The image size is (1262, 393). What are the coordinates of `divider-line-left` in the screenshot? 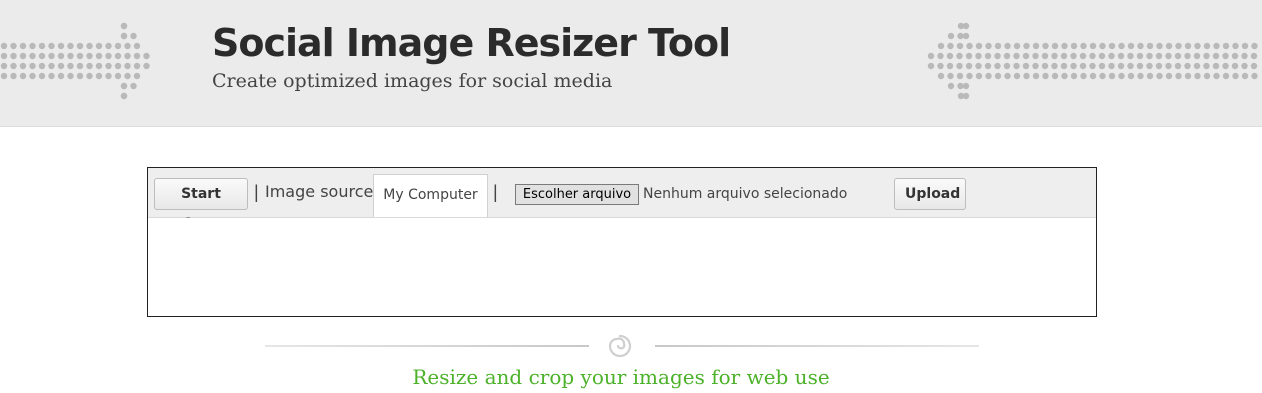 It's located at (427, 346).